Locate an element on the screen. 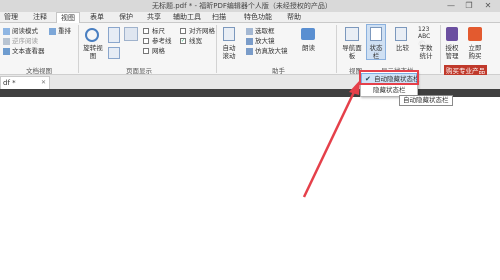 The width and height of the screenshot is (500, 280). menu-bar: 管理 注释 视图 表单 保护 共享 辅助工具 扫描 特色功能 帮助 is located at coordinates (250, 18).